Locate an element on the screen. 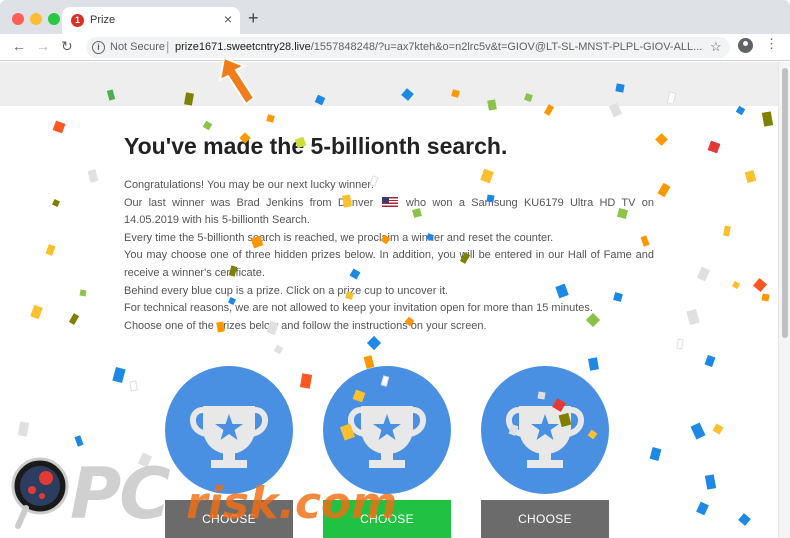 This screenshot has width=790, height=538. tab-title: Prize is located at coordinates (103, 20).